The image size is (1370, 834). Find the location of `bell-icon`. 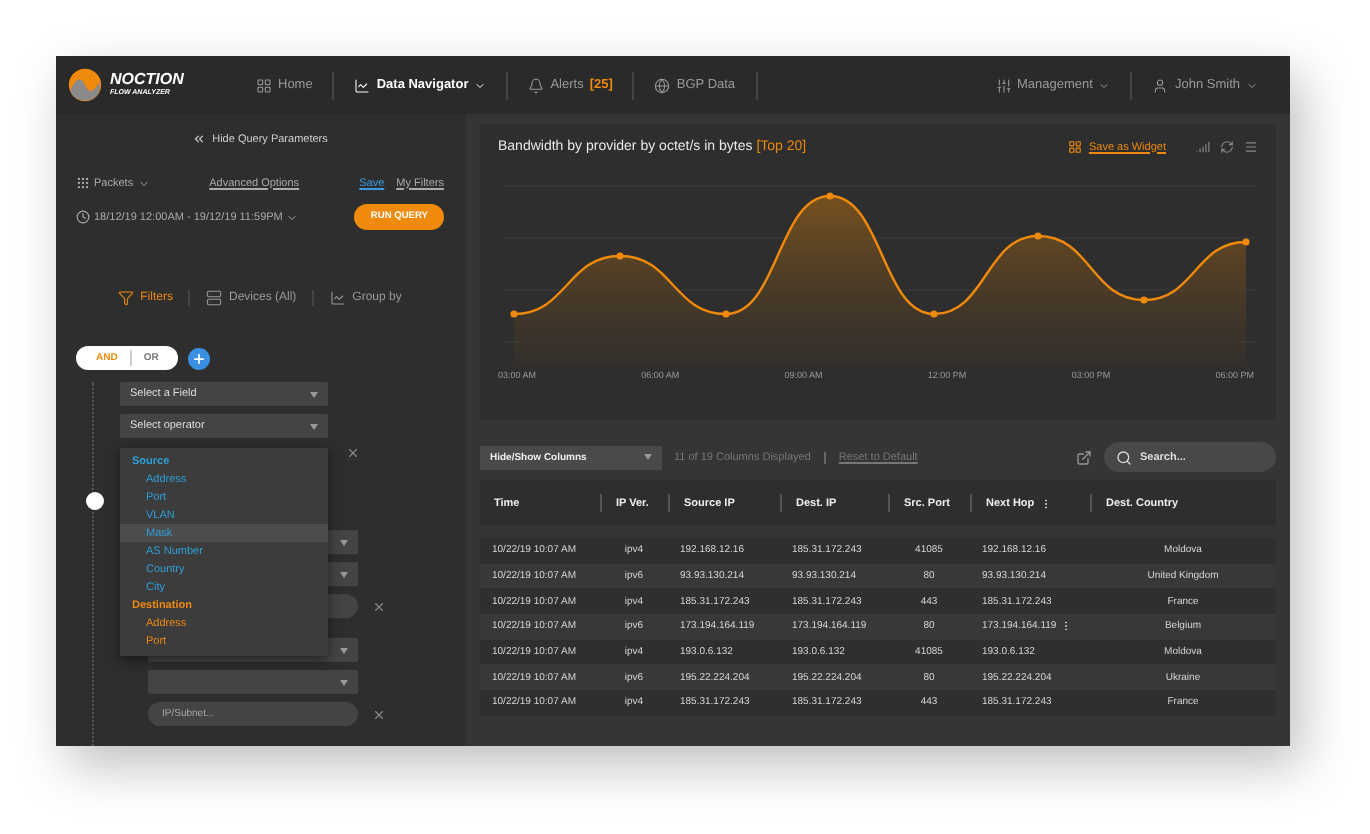

bell-icon is located at coordinates (536, 85).